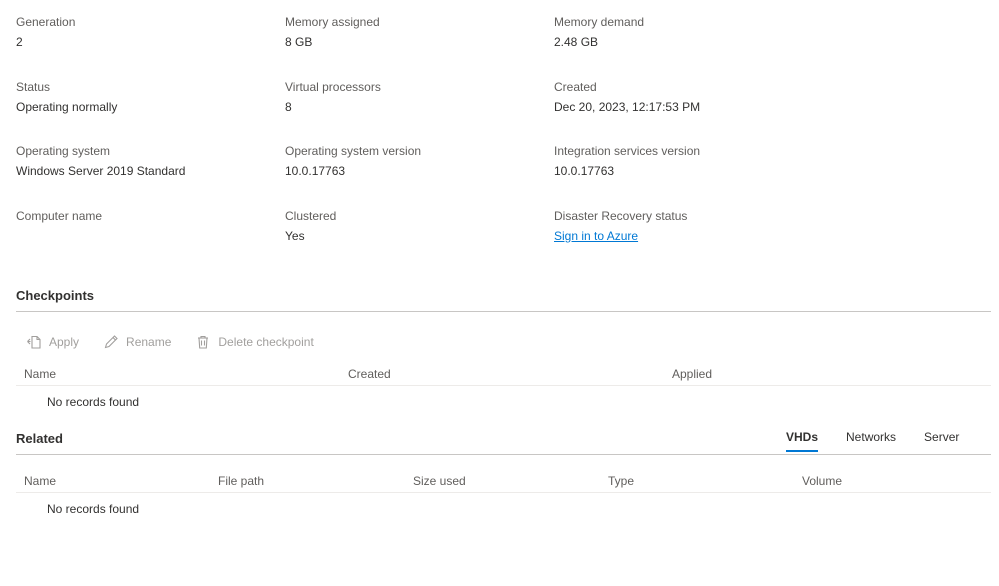  What do you see at coordinates (871, 441) in the screenshot?
I see `tab-networks: Networks` at bounding box center [871, 441].